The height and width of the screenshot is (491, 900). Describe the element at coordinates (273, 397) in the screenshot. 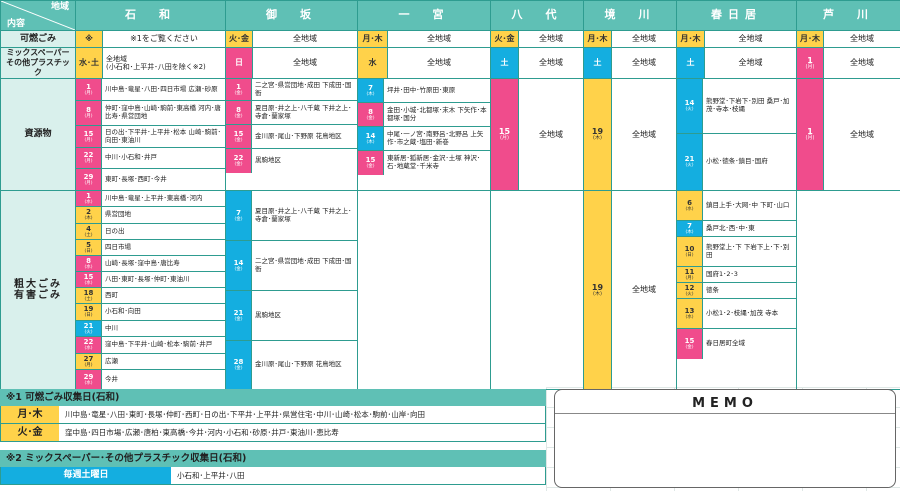

I see `note1-title: ※1 可燃ごみ収集日(石和)` at that location.